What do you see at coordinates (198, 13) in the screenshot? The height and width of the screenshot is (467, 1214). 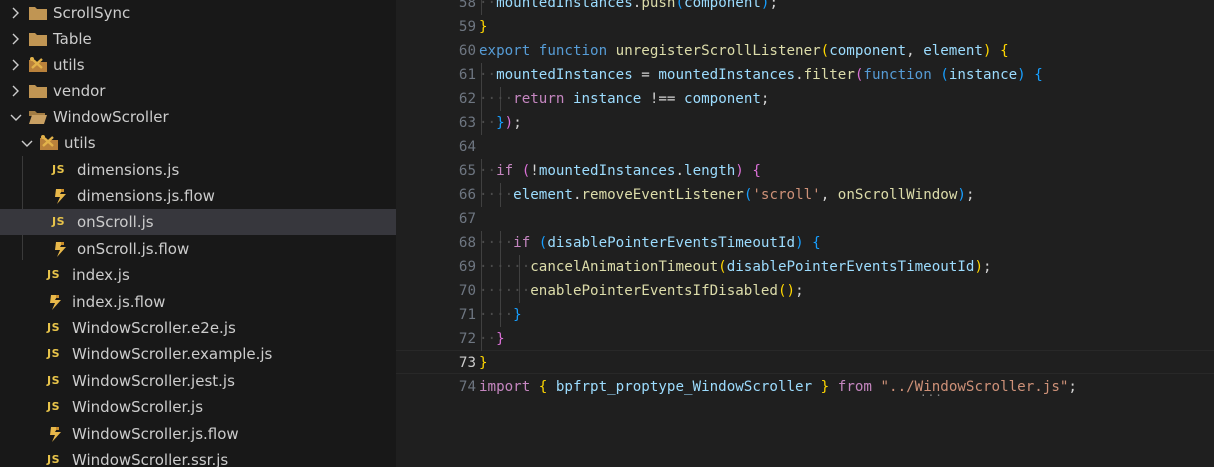 I see `explorer-folder-row: ScrollSync` at bounding box center [198, 13].